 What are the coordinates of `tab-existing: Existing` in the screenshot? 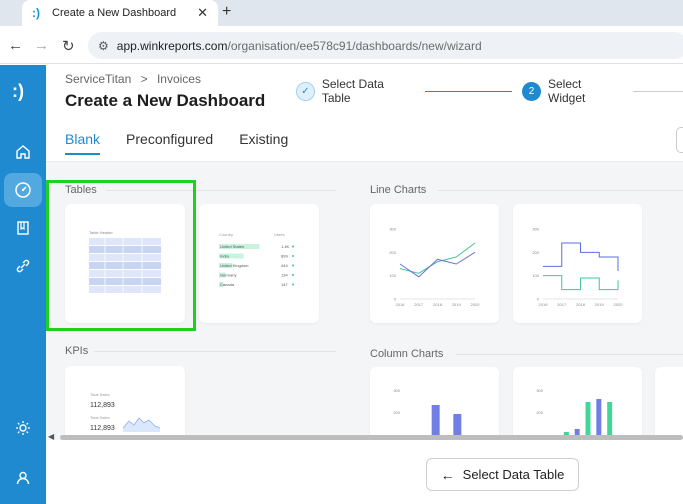 It's located at (263, 143).